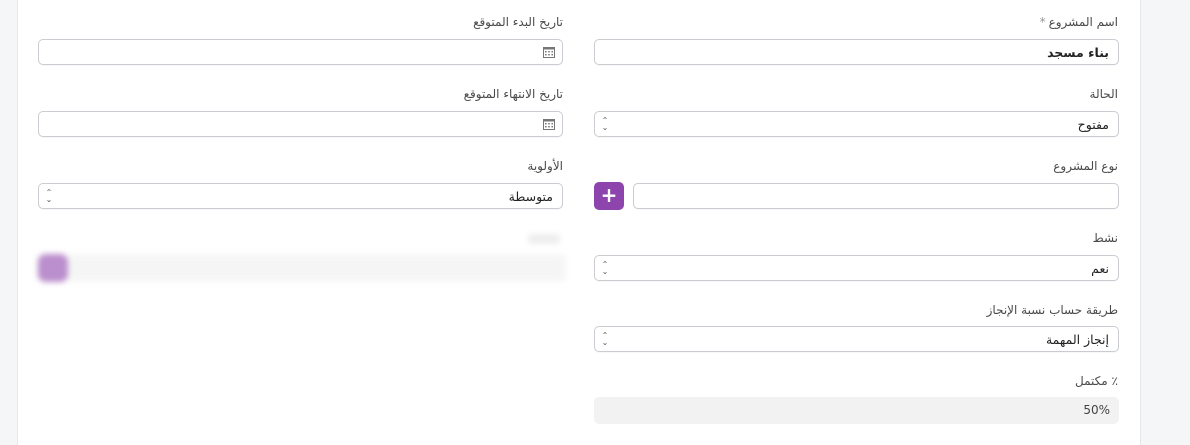 Image resolution: width=1190 pixels, height=445 pixels. I want to click on percent-complete-value: 50%, so click(1096, 410).